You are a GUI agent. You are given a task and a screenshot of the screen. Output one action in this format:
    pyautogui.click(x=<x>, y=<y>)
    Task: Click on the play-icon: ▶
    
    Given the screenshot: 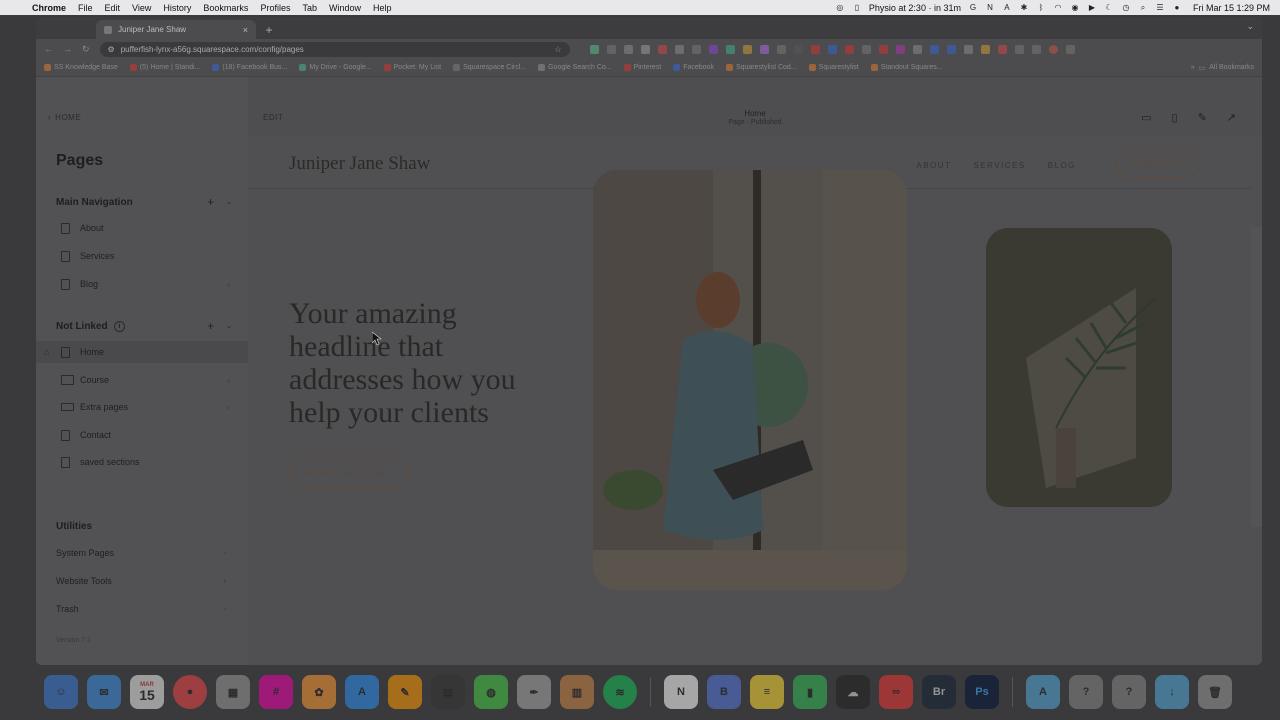 What is the action you would take?
    pyautogui.click(x=1092, y=8)
    